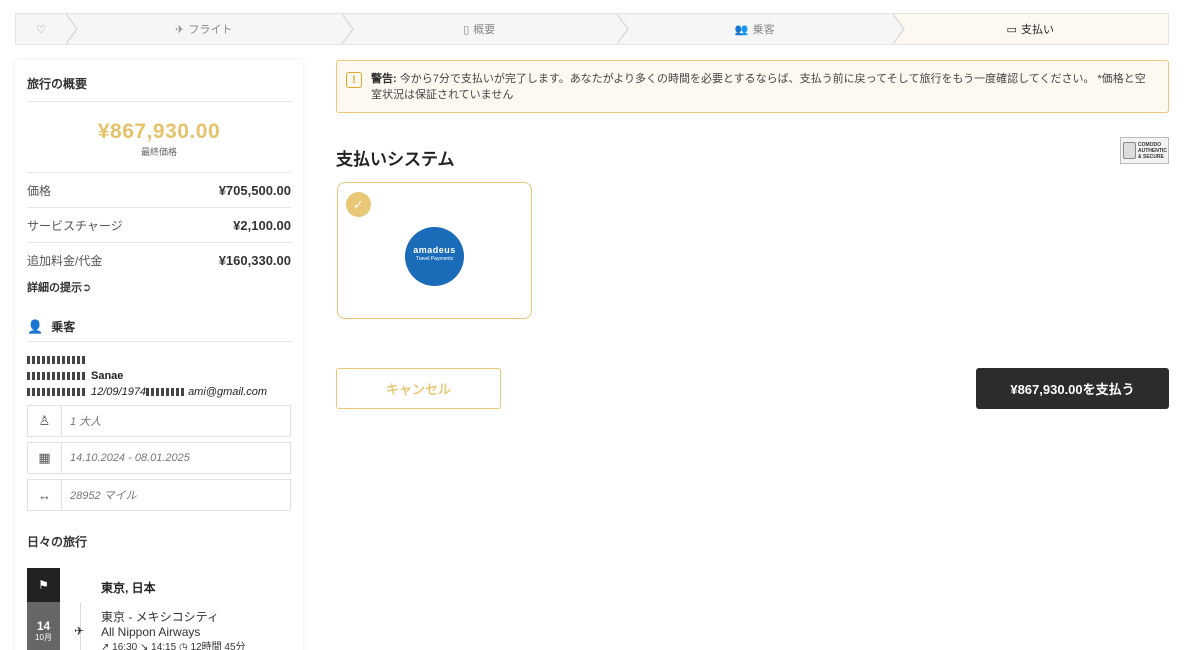  I want to click on distance: 28952 マイル, so click(103, 496).